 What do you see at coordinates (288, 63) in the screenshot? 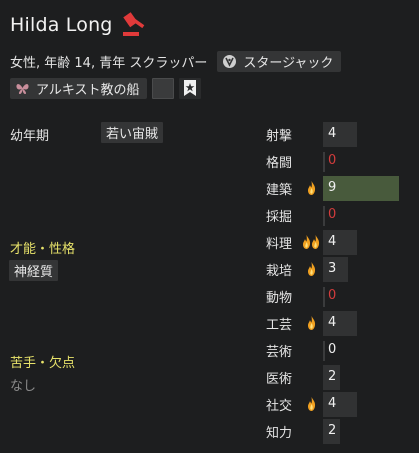
I see `faction-tag-label: スタージャック` at bounding box center [288, 63].